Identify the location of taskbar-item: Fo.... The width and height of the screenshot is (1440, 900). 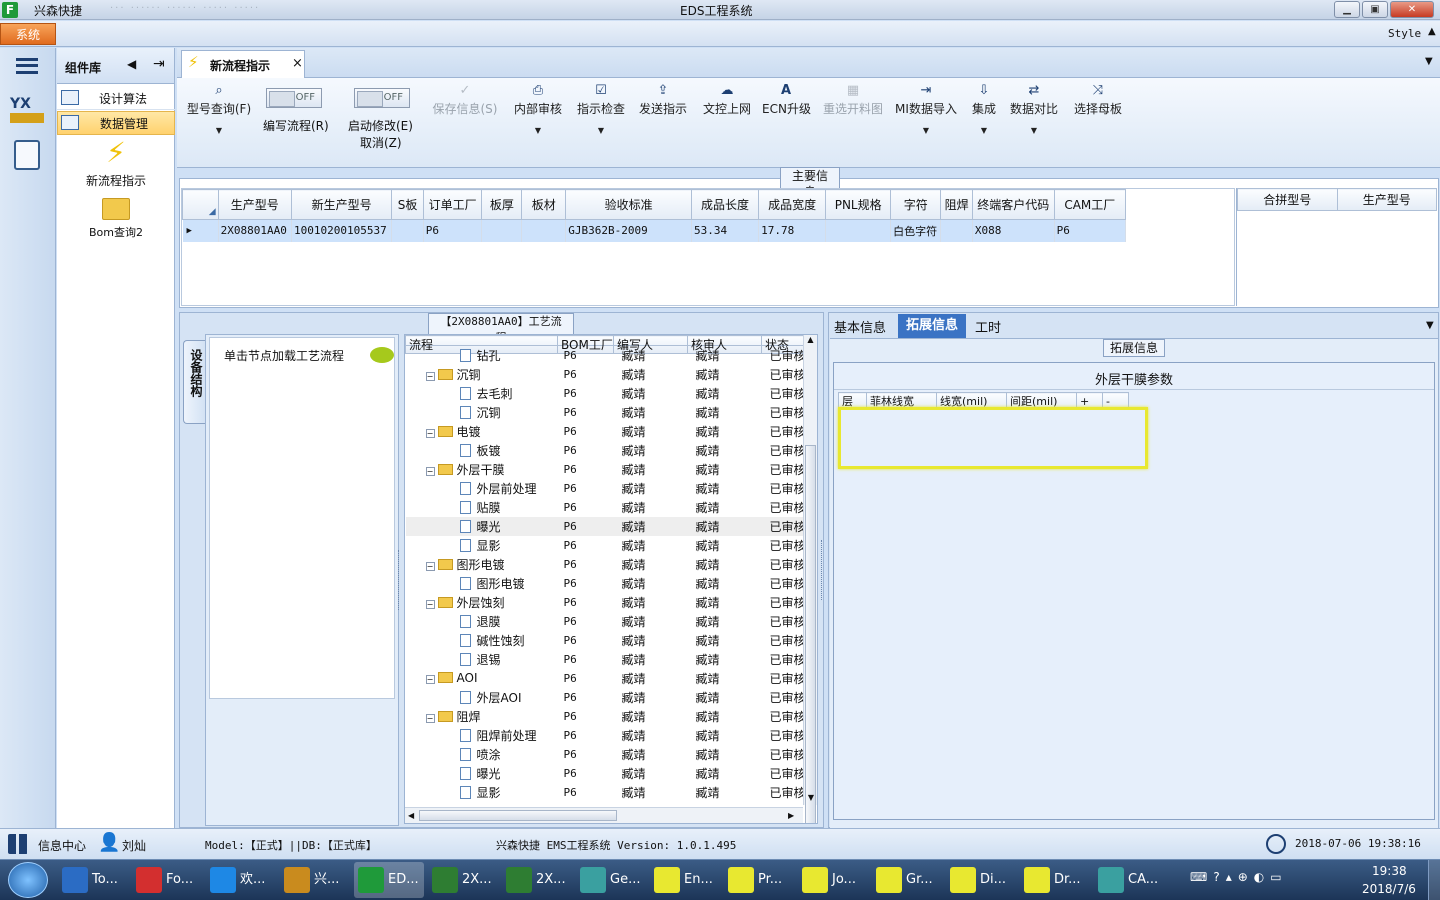
(167, 880).